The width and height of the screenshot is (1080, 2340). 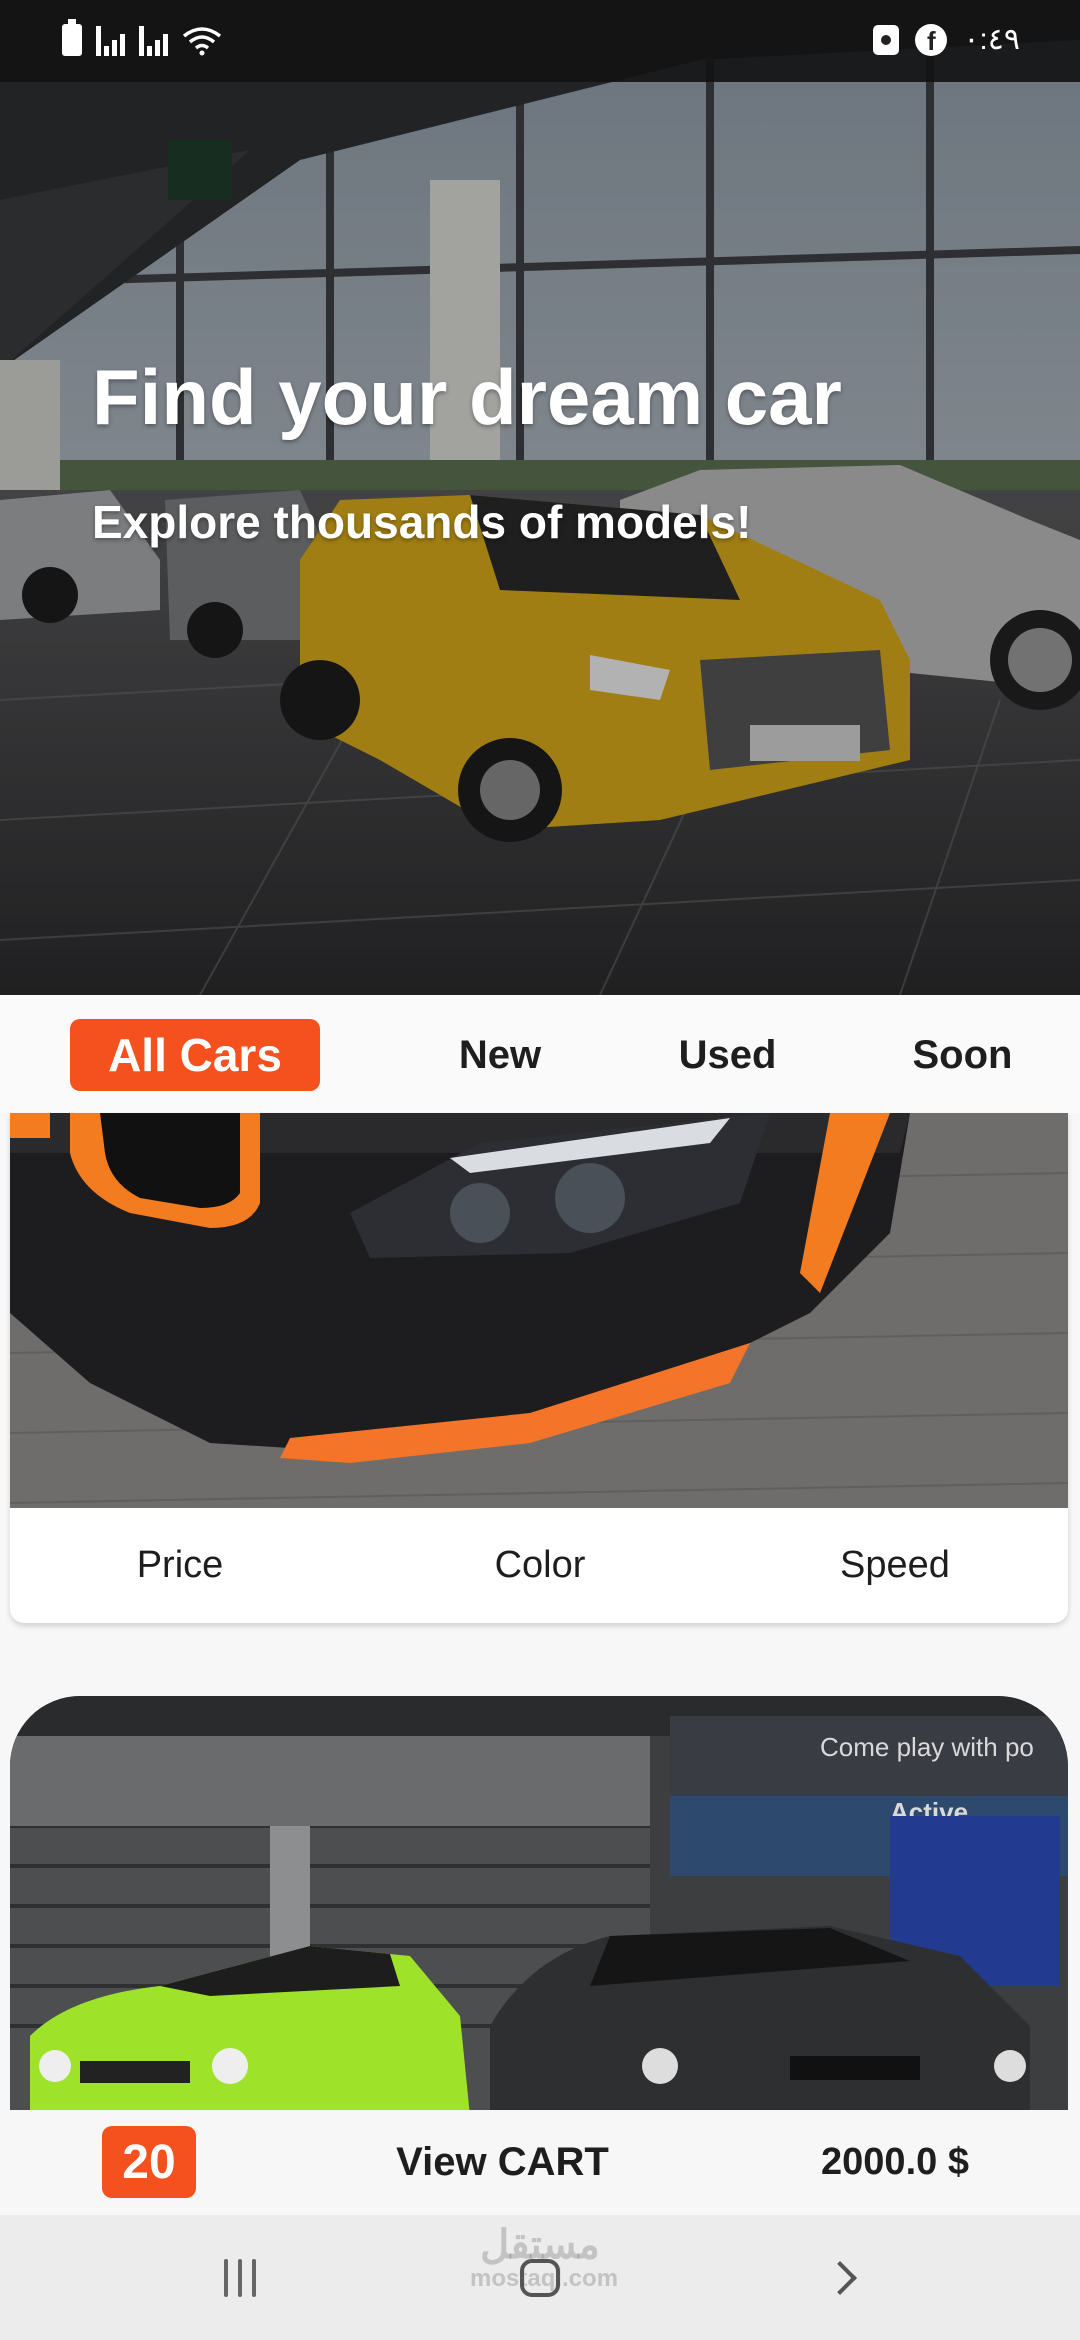 I want to click on status-bar: f ٠:٤٩, so click(x=540, y=41).